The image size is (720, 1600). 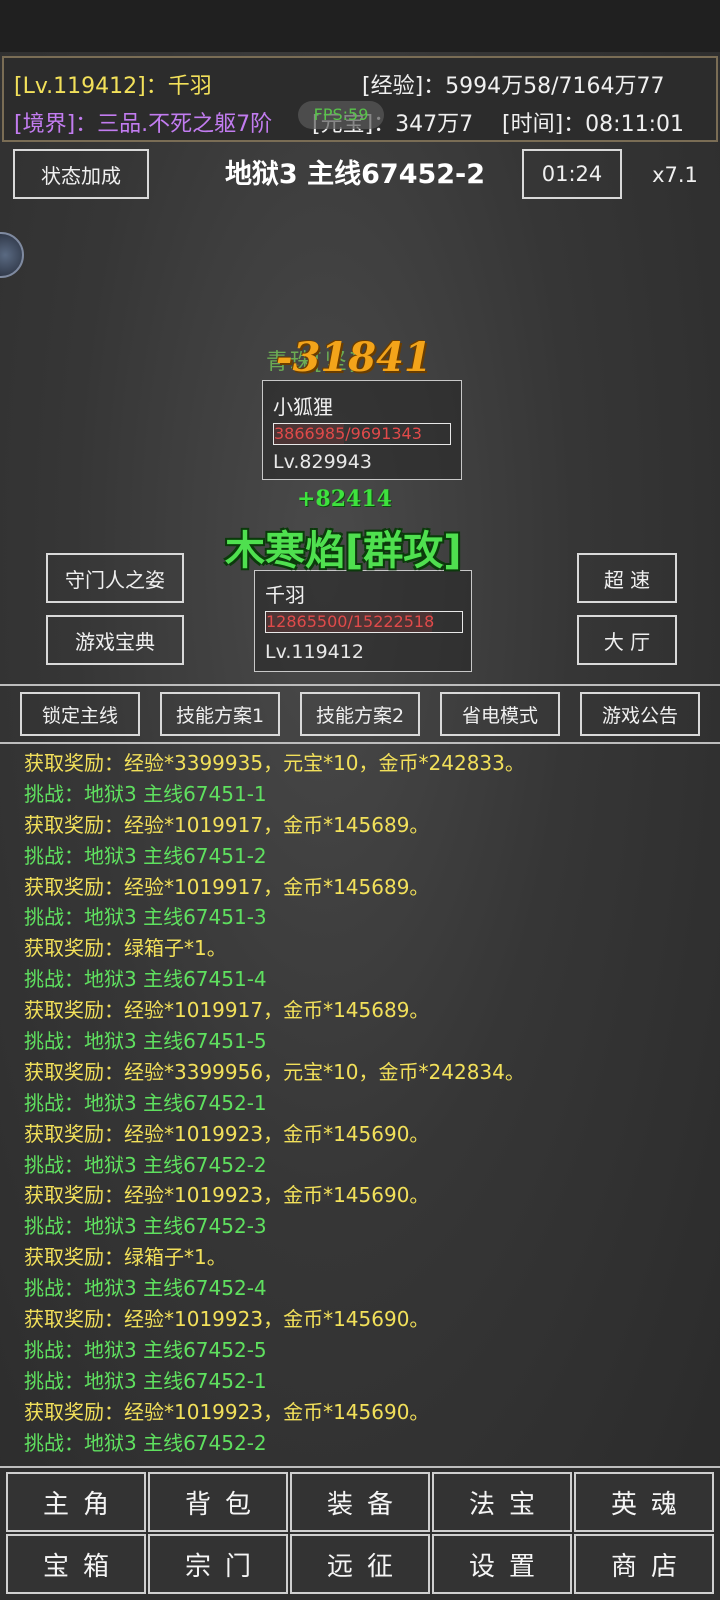 What do you see at coordinates (145, 855) in the screenshot?
I see `log-challenge-line: 挑战：地狱3 主线67451-2` at bounding box center [145, 855].